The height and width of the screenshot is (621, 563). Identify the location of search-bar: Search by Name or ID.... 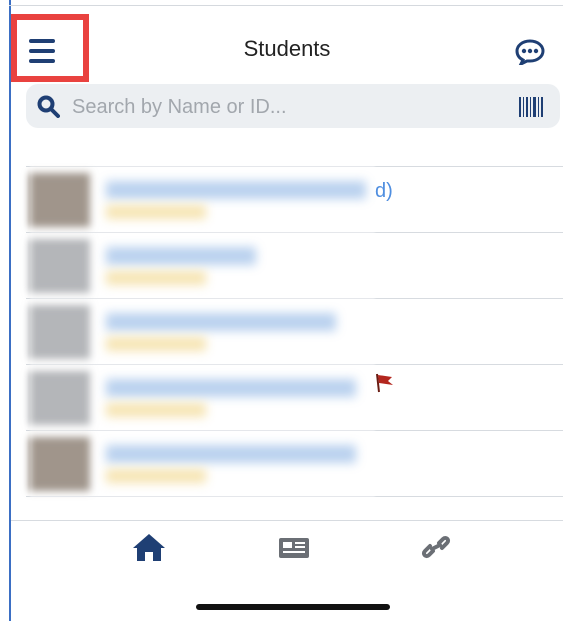
(293, 106).